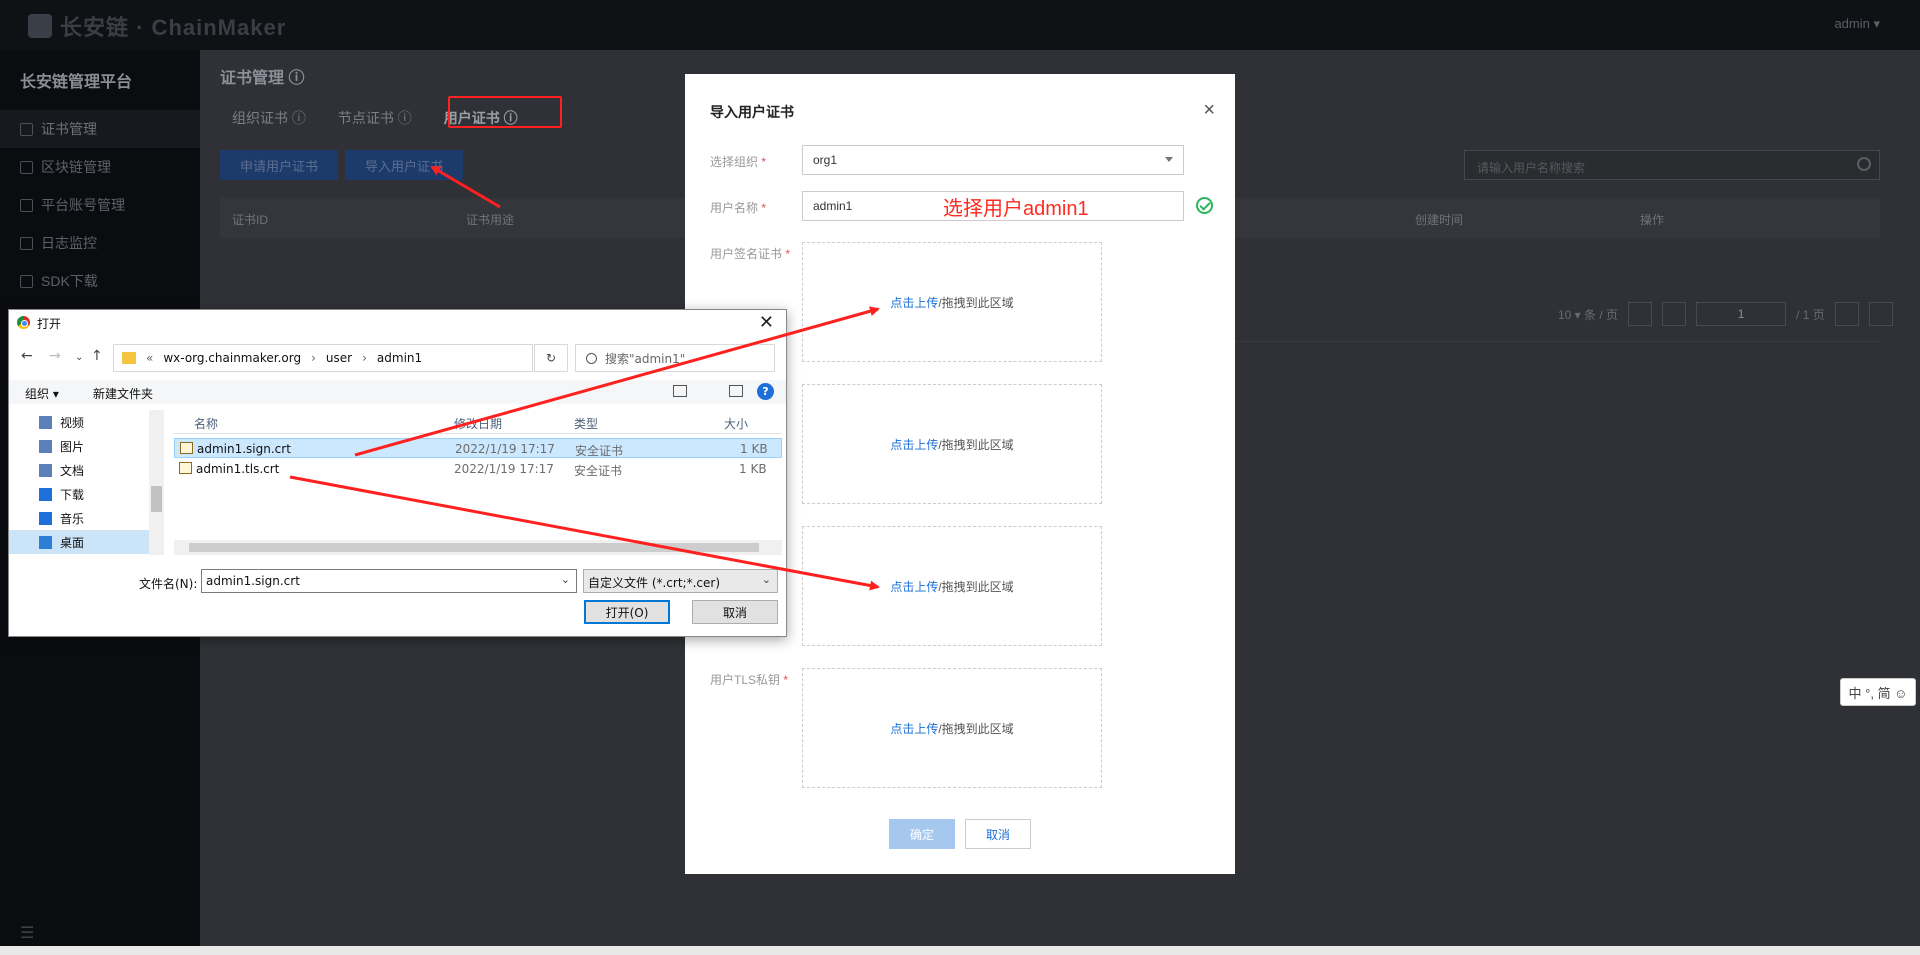  Describe the element at coordinates (736, 391) in the screenshot. I see `preview-pane-icon` at that location.